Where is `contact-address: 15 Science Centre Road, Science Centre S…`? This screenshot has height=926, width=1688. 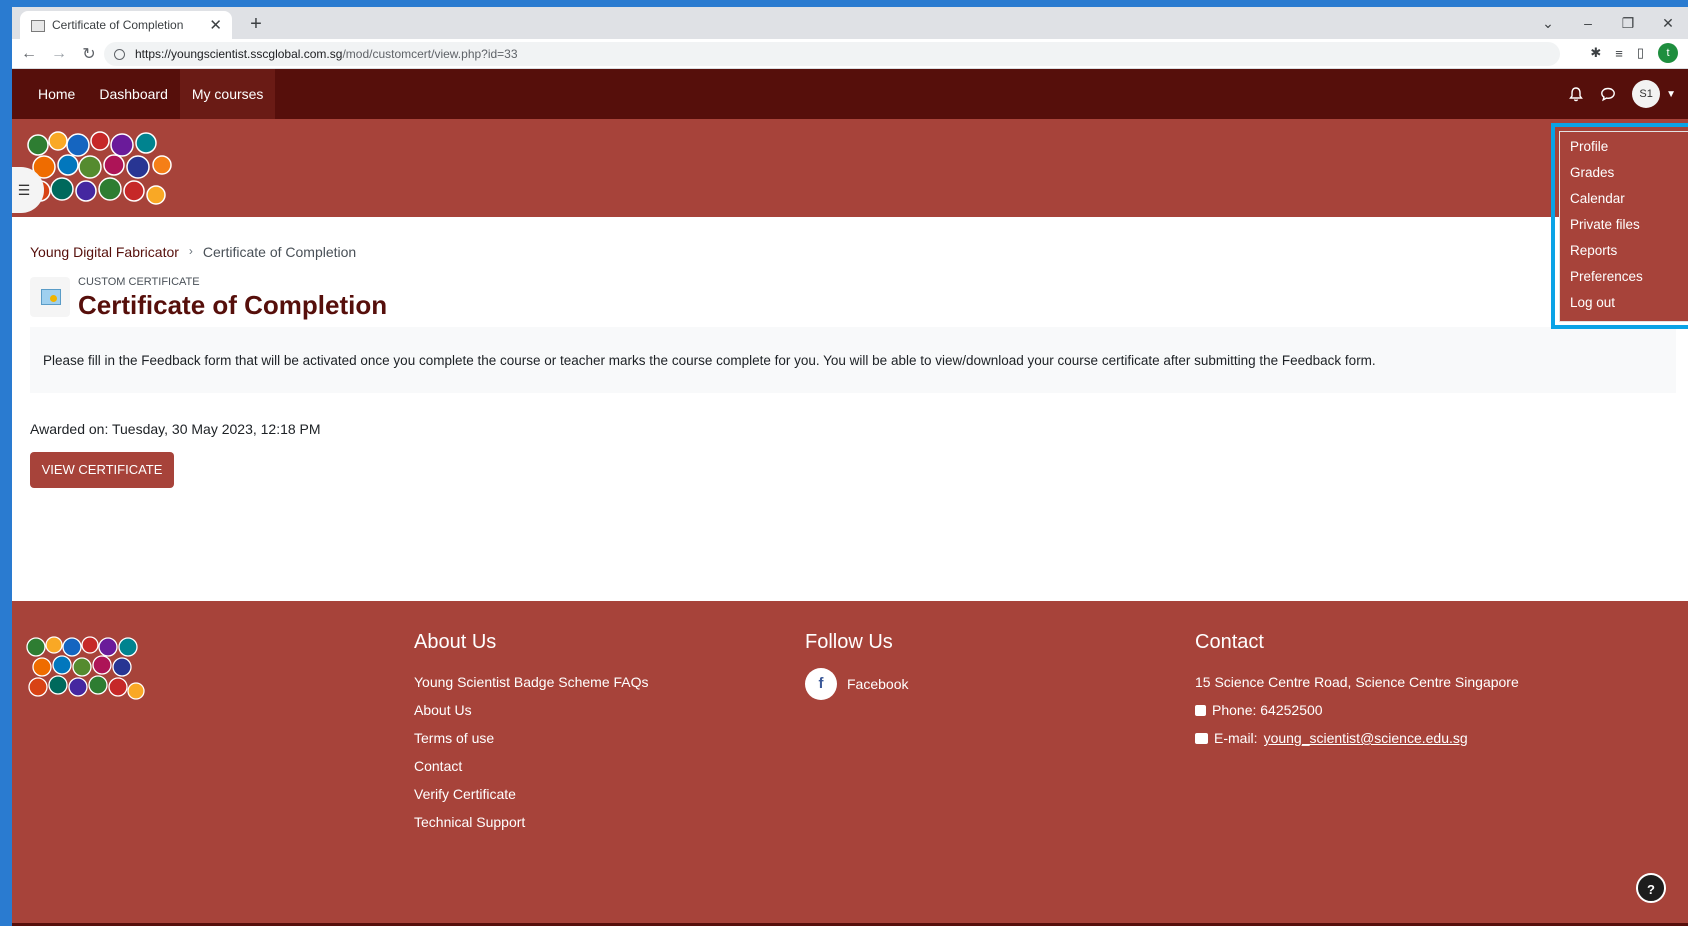 contact-address: 15 Science Centre Road, Science Centre S… is located at coordinates (1357, 682).